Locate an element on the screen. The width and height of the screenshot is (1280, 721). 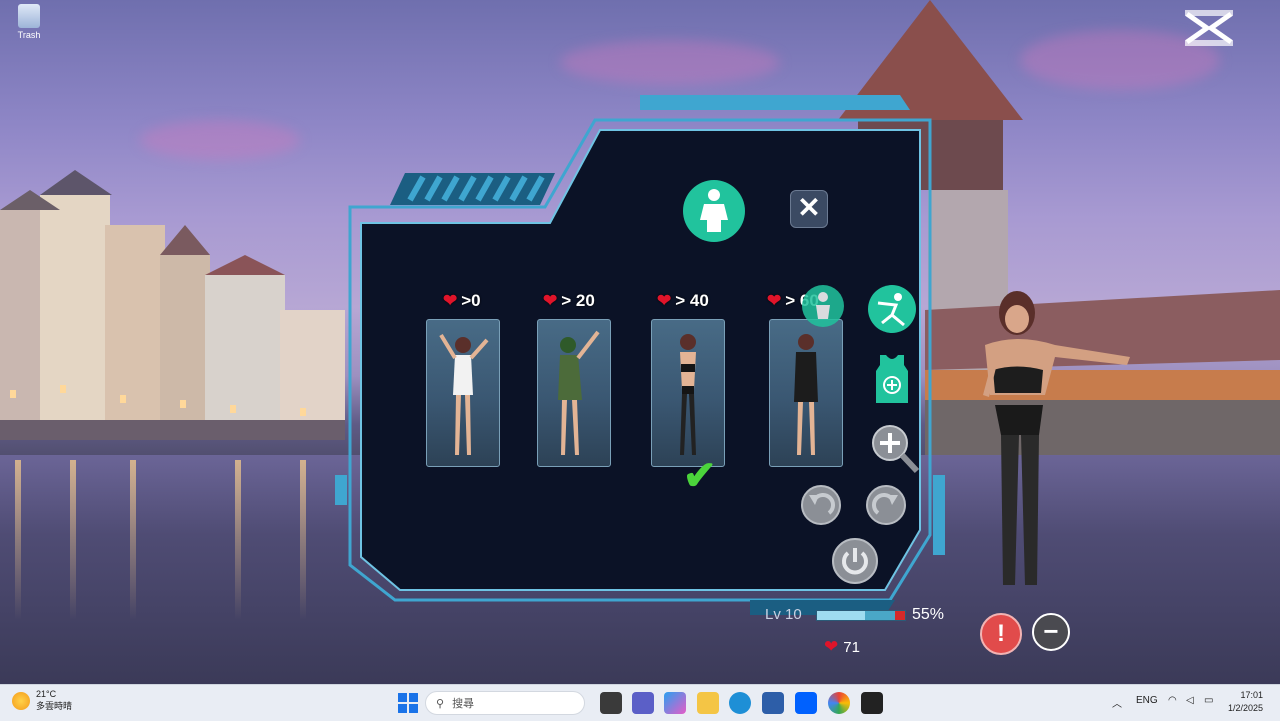
rotate-right-button is located at coordinates (886, 505).